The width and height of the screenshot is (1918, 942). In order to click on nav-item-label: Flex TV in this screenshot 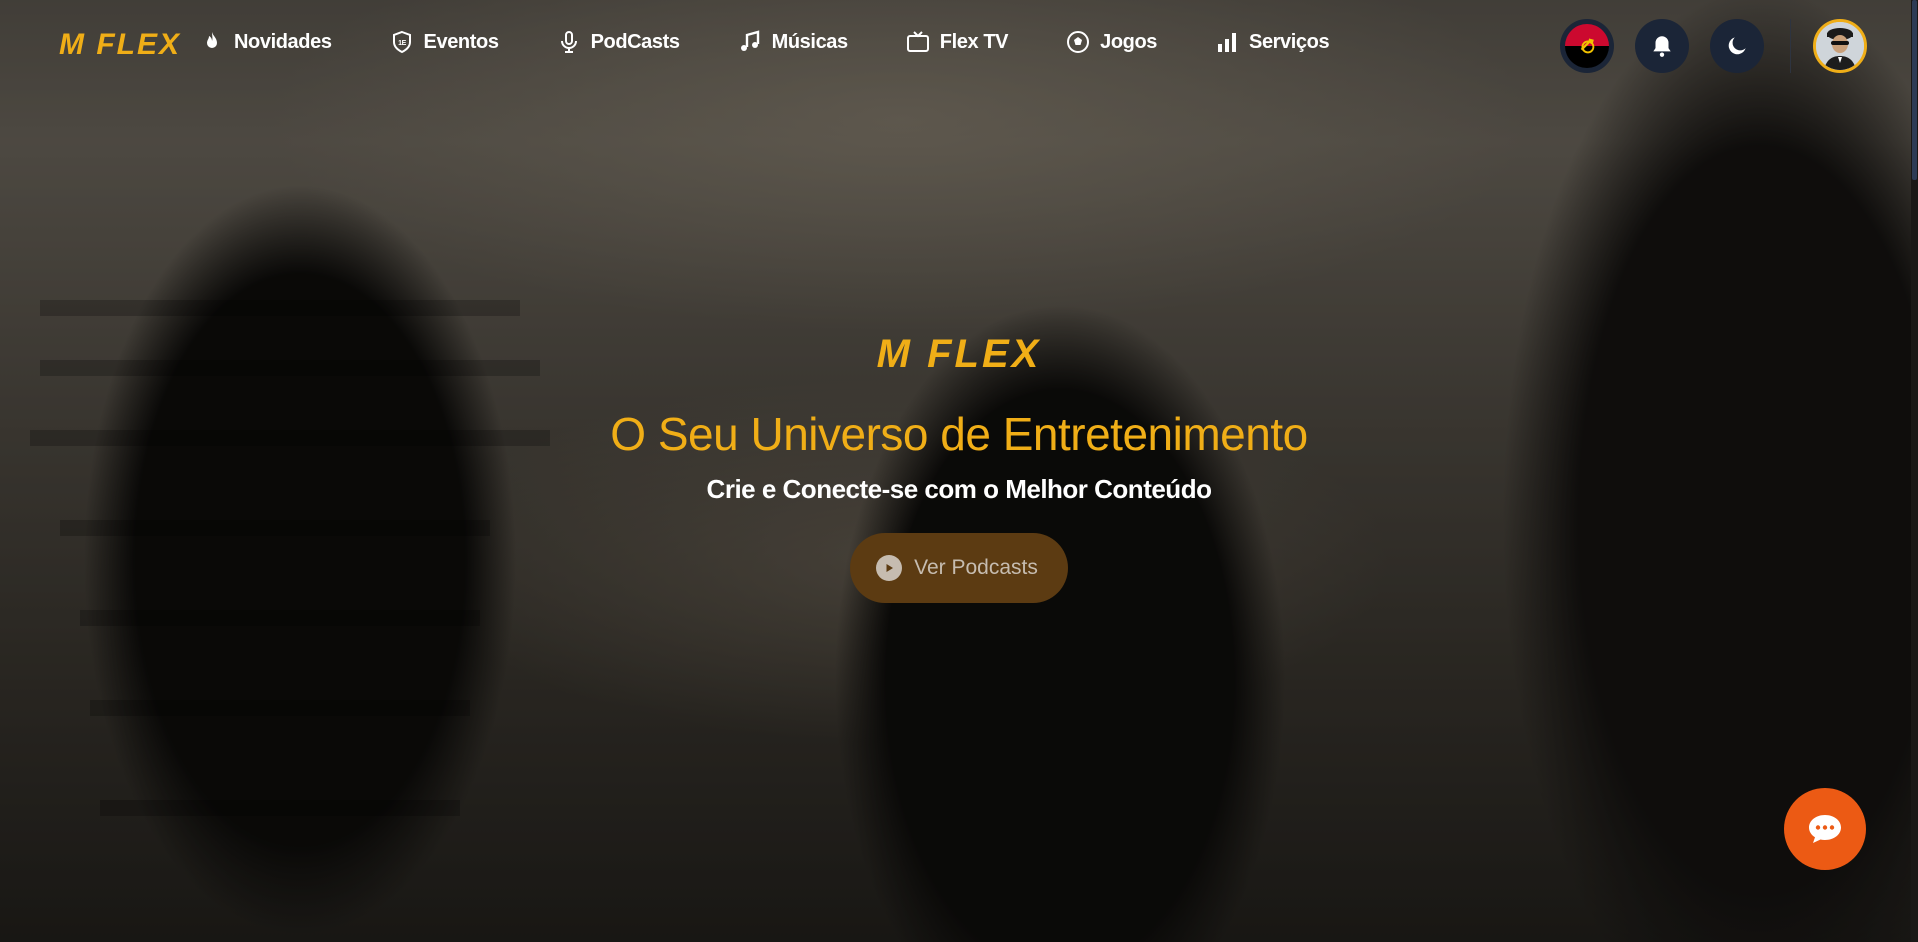, I will do `click(974, 41)`.